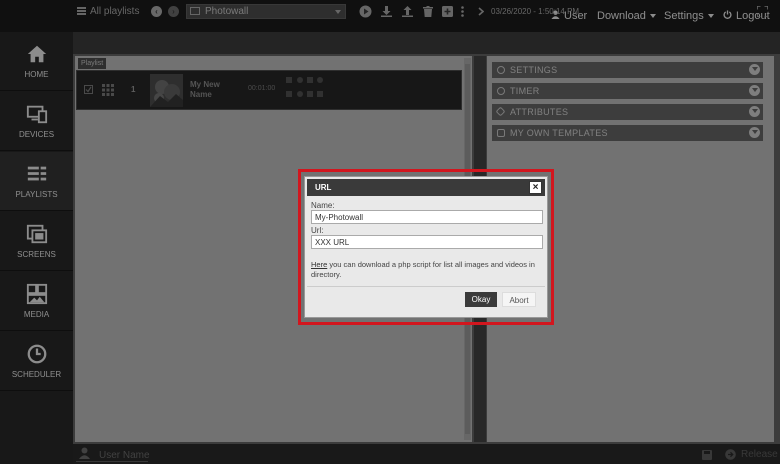 The height and width of the screenshot is (464, 780). What do you see at coordinates (323, 187) in the screenshot?
I see `dialog-title: URL` at bounding box center [323, 187].